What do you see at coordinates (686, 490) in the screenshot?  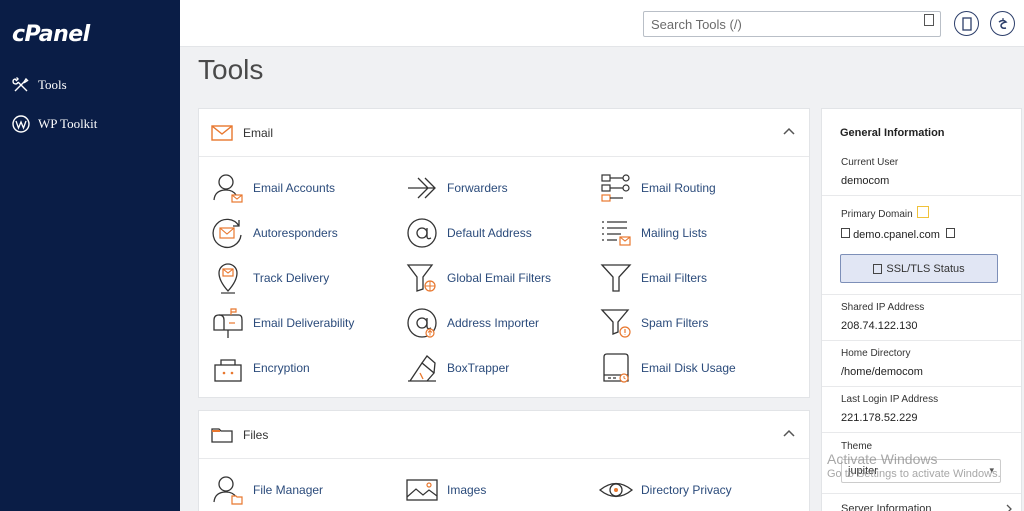 I see `tool-label: Directory Privacy` at bounding box center [686, 490].